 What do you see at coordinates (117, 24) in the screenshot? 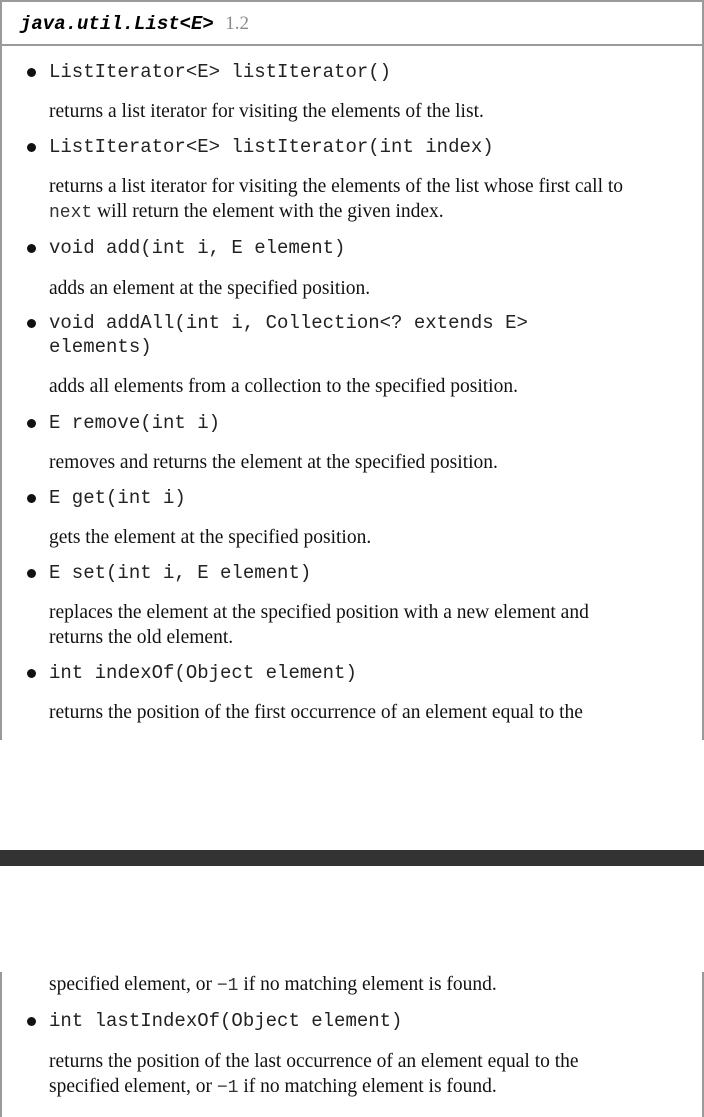
I see `class-name: java.util.List<E>` at bounding box center [117, 24].